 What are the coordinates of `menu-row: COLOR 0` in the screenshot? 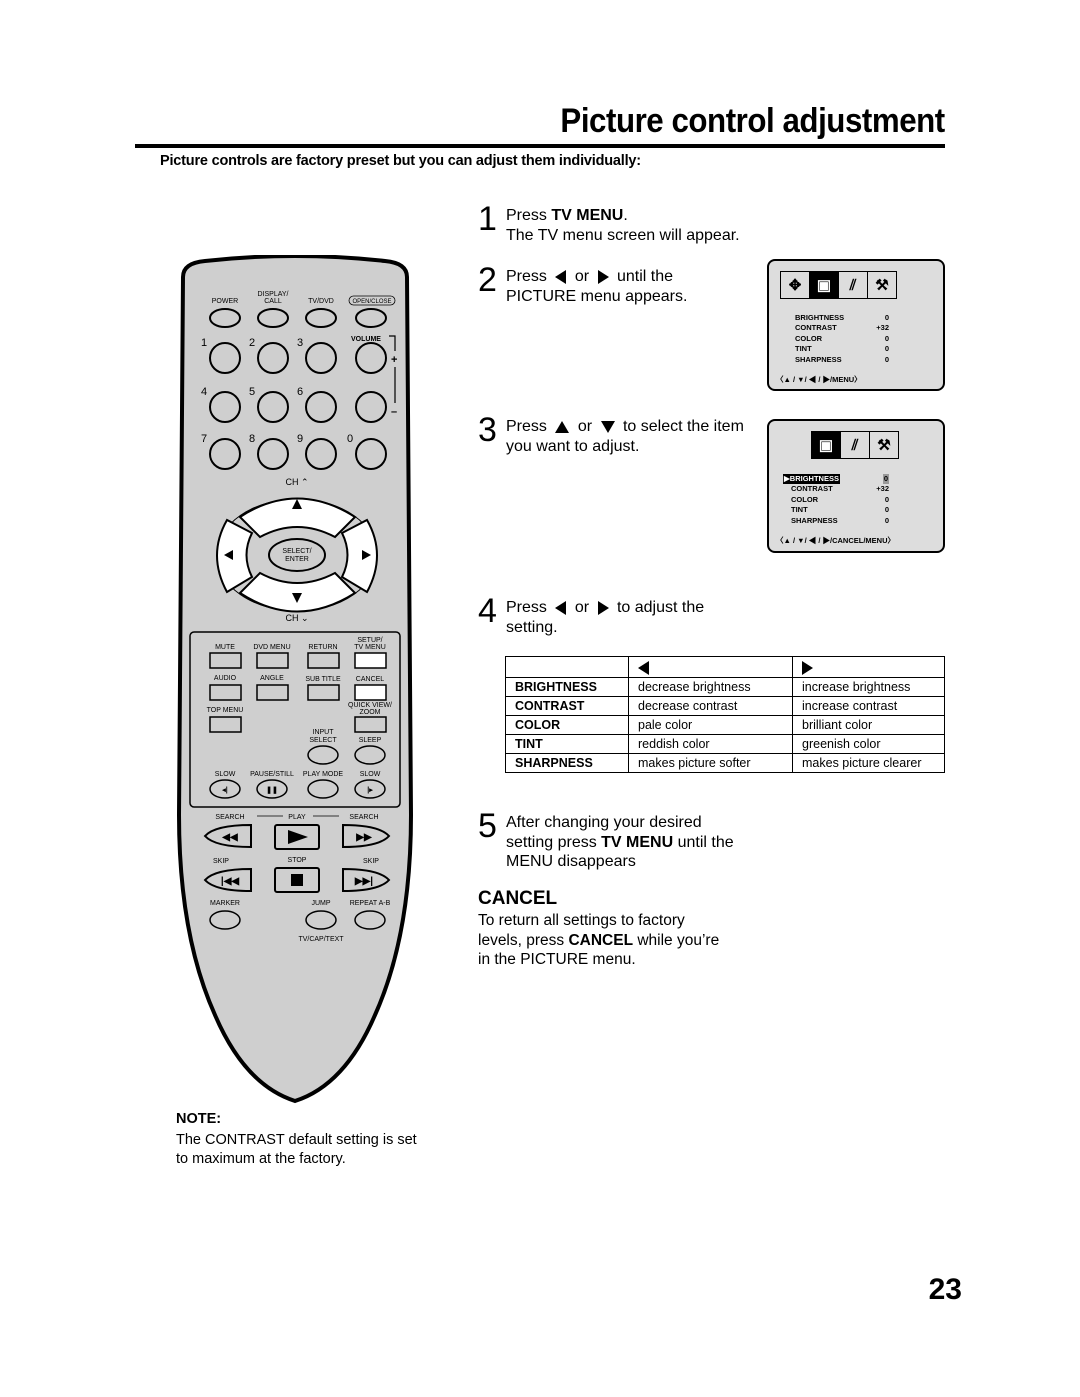 It's located at (840, 499).